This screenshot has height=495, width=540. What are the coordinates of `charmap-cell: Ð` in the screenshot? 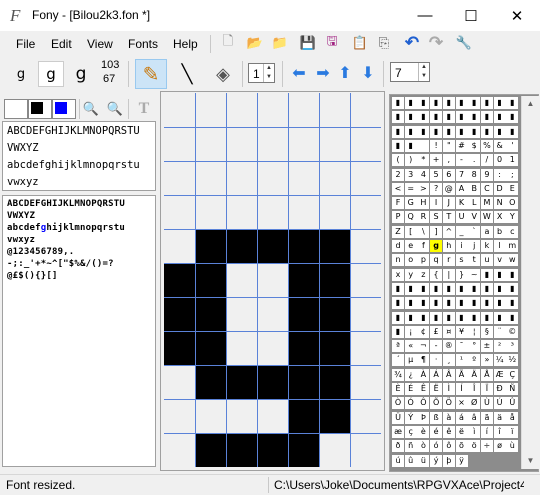 It's located at (499, 389).